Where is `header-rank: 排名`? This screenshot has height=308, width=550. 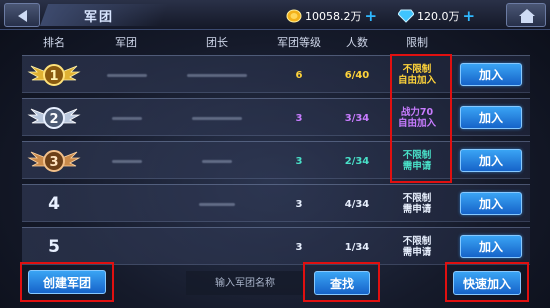
header-rank: 排名 is located at coordinates (54, 42).